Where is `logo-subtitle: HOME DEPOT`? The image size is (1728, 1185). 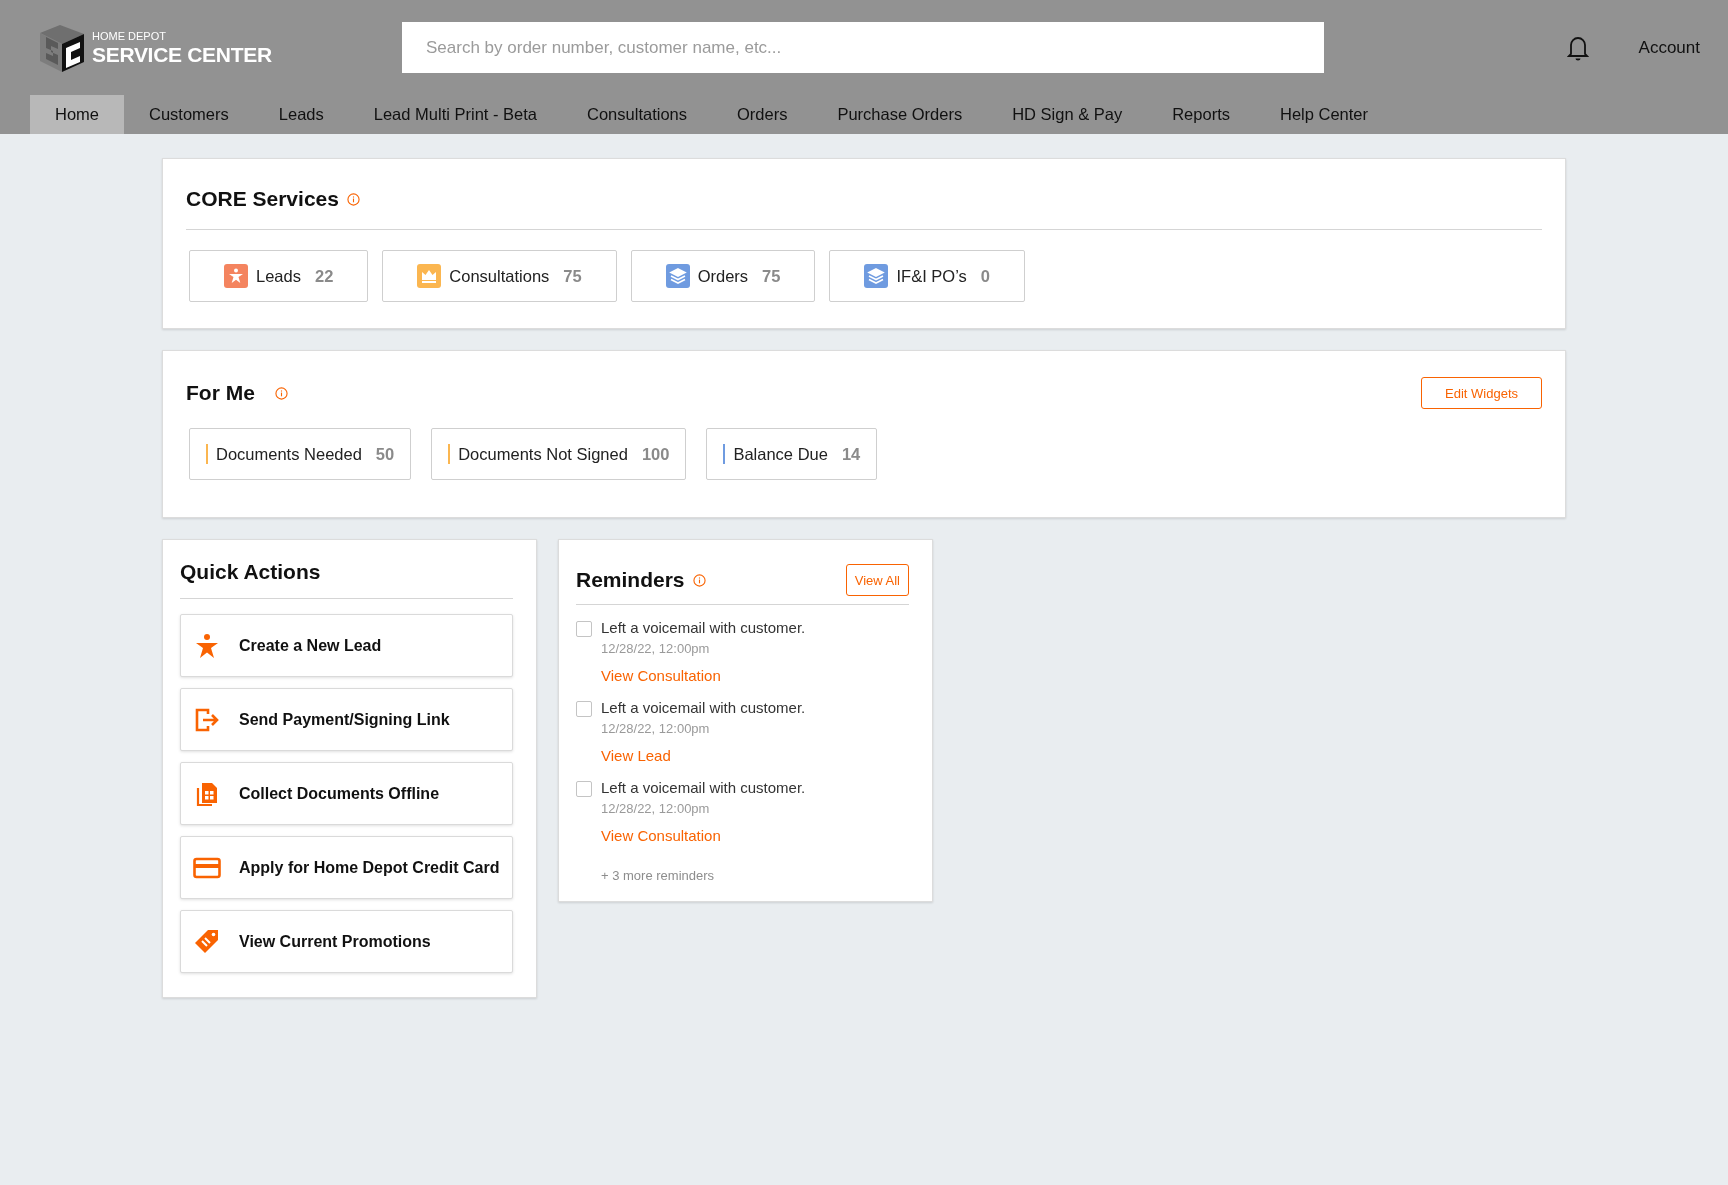
logo-subtitle: HOME DEPOT is located at coordinates (129, 36).